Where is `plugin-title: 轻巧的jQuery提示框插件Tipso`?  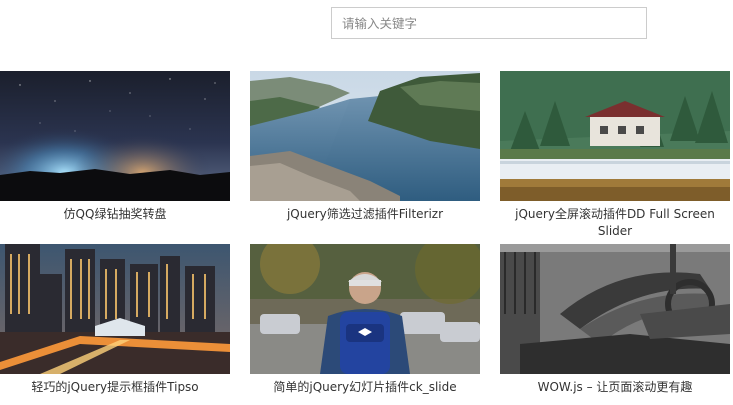
plugin-title: 轻巧的jQuery提示框插件Tipso is located at coordinates (115, 387).